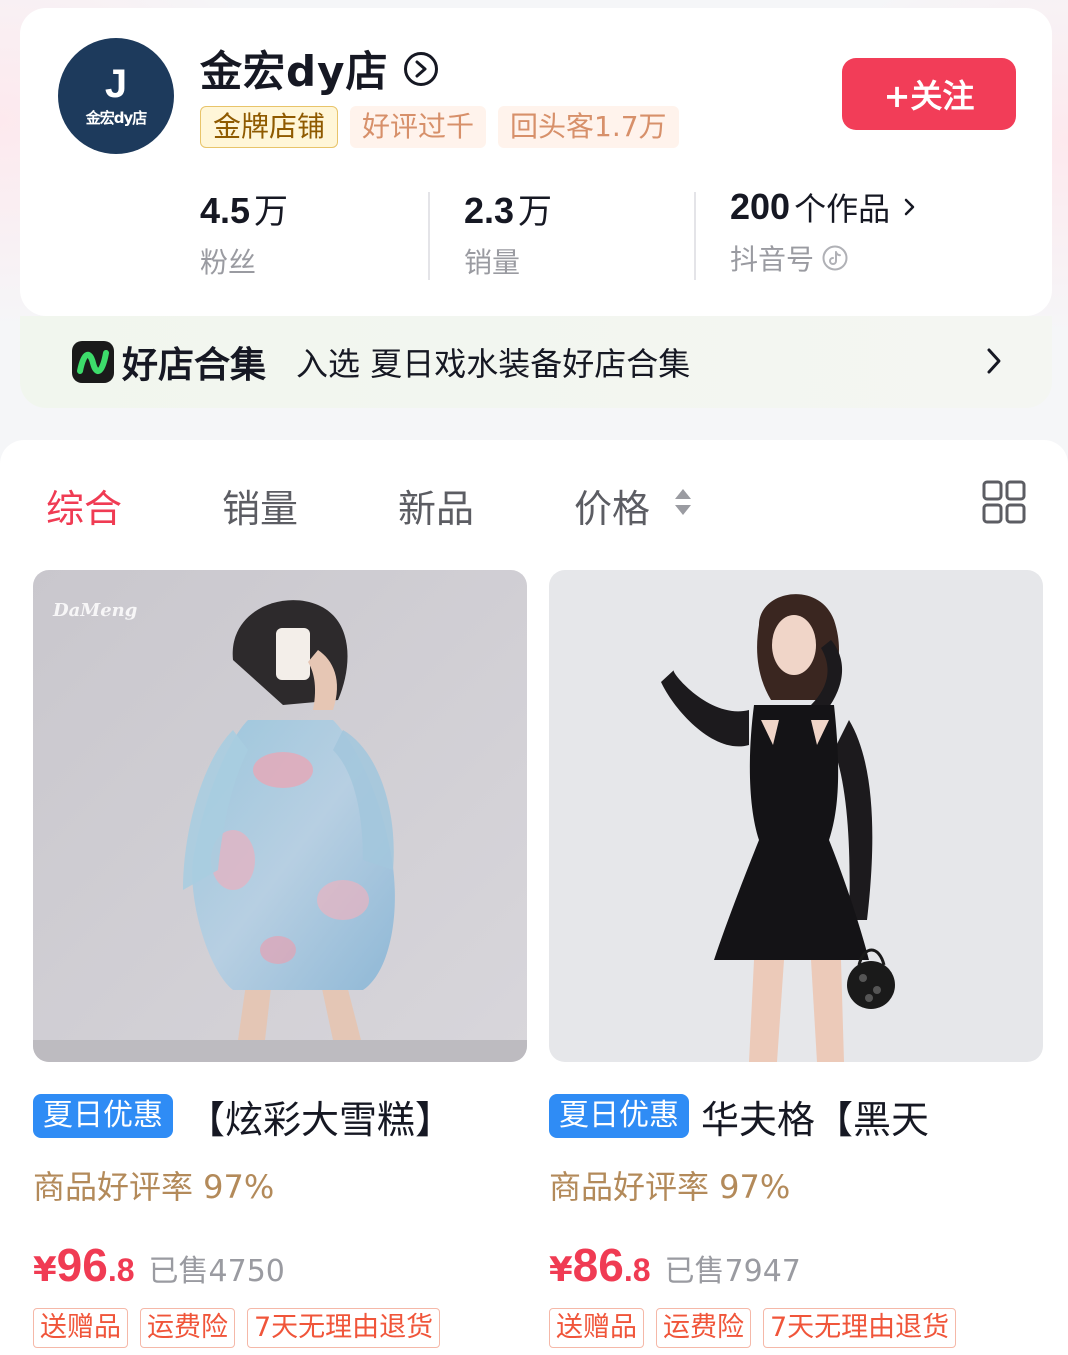 This screenshot has height=1355, width=1068. I want to click on works-count: 200, so click(760, 206).